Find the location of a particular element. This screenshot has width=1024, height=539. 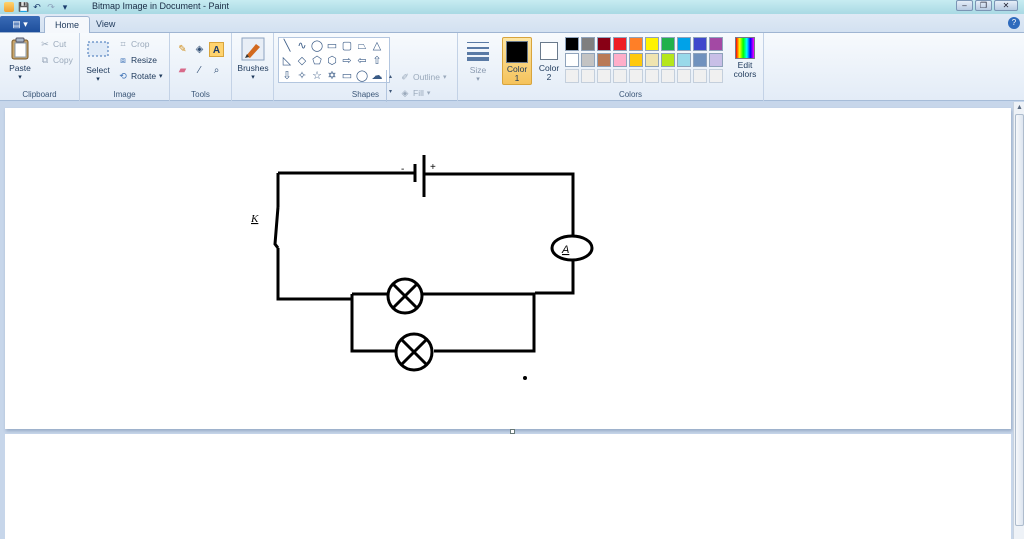

up-arrow-shape-icon: ⇧ is located at coordinates (377, 61).